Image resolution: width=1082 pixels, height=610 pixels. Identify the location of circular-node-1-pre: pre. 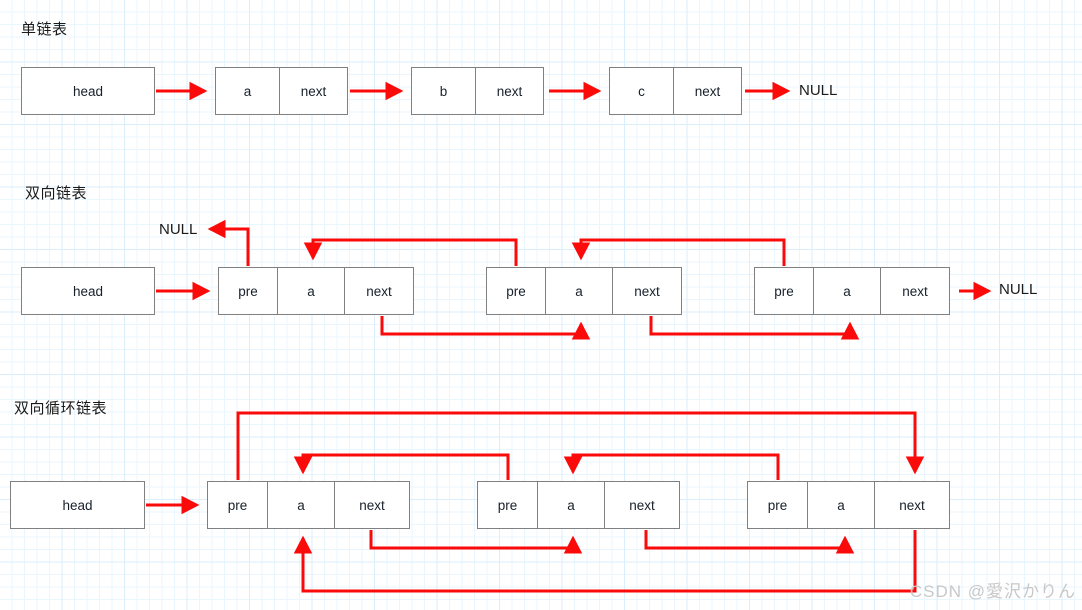
(237, 505).